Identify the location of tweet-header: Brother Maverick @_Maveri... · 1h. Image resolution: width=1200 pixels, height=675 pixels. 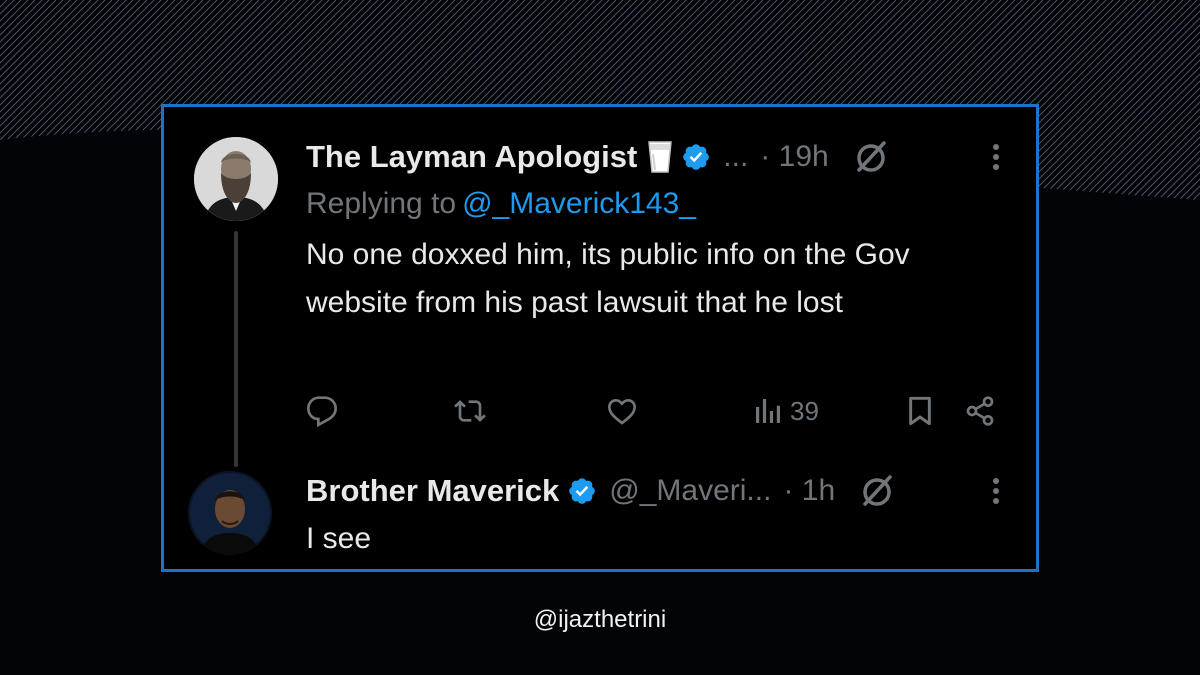
(659, 491).